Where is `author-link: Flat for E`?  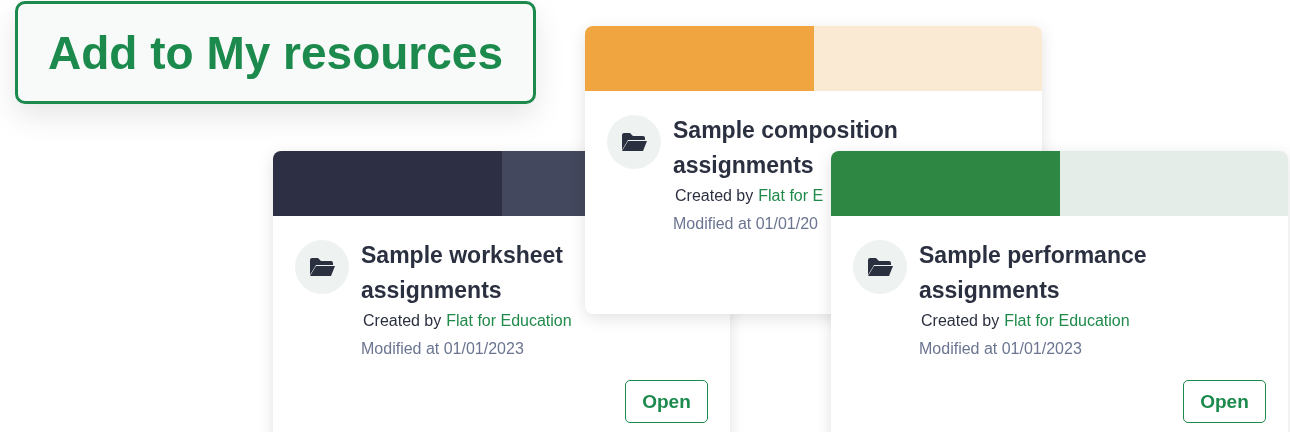 author-link: Flat for E is located at coordinates (791, 196).